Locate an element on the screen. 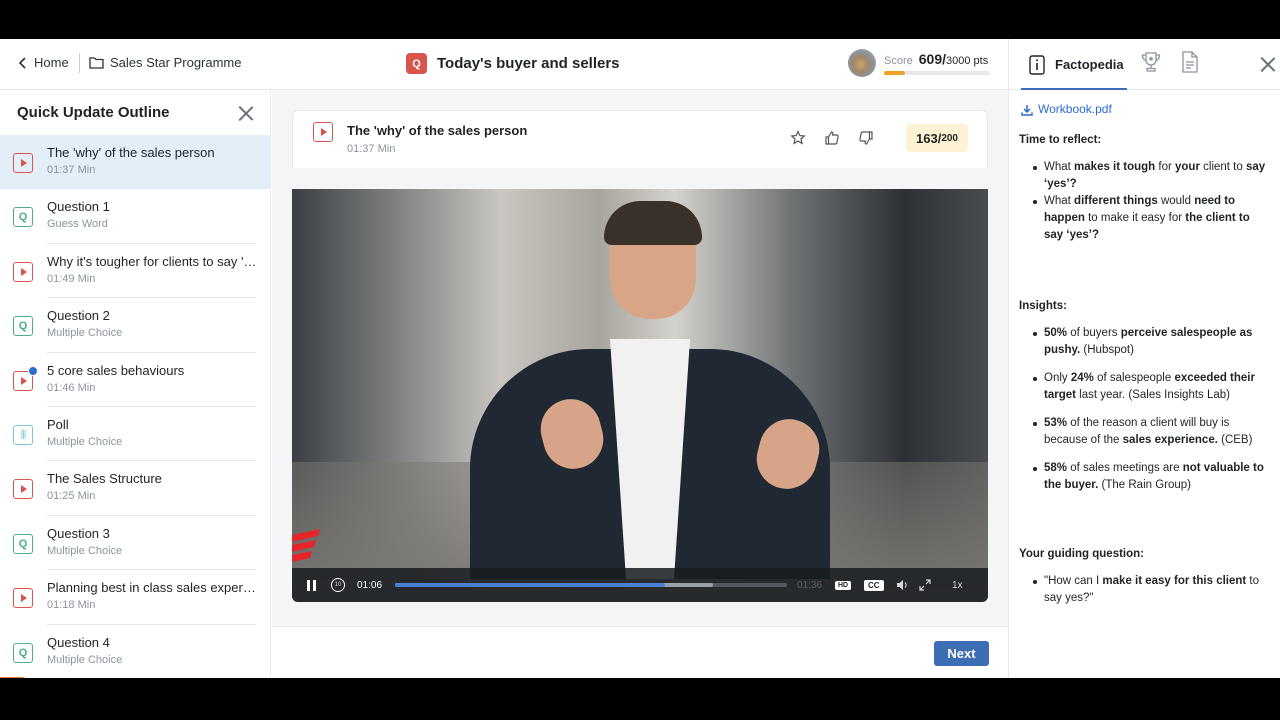  outline-item-title: Poll is located at coordinates (58, 424).